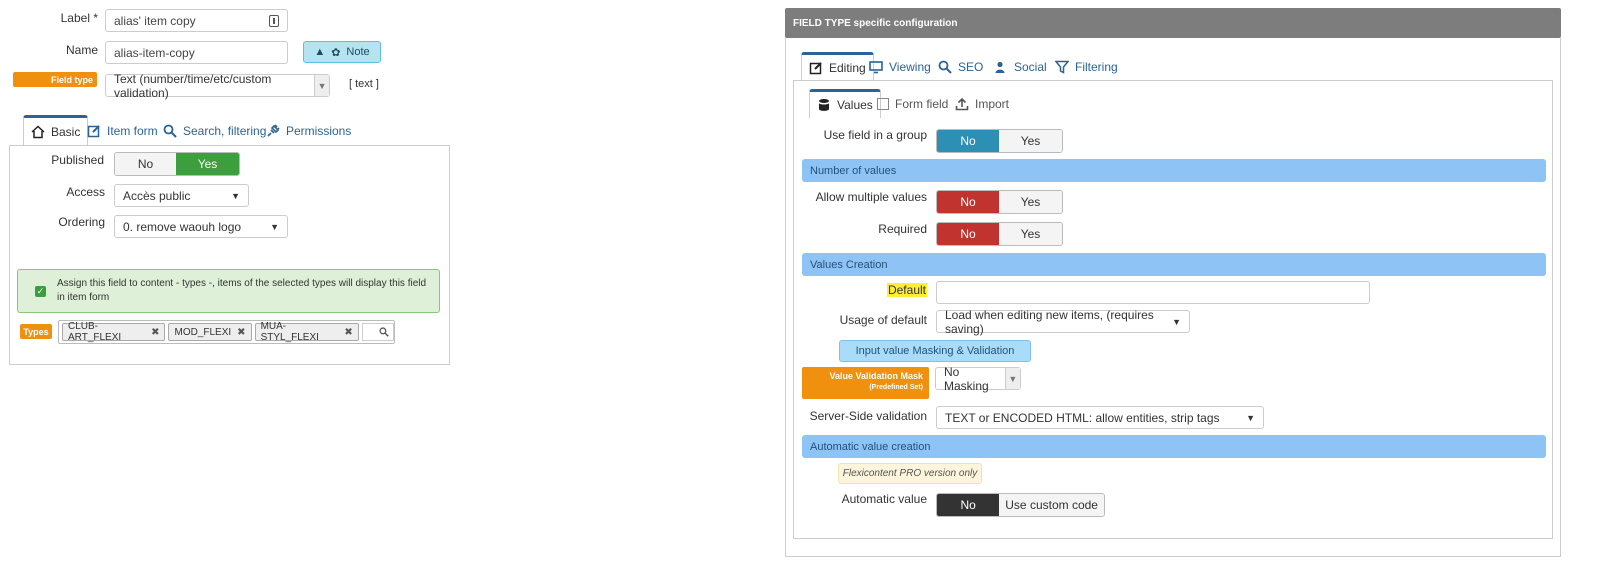 This screenshot has height=579, width=1600. What do you see at coordinates (1030, 202) in the screenshot?
I see `allow-multiple-yes-option: Yes` at bounding box center [1030, 202].